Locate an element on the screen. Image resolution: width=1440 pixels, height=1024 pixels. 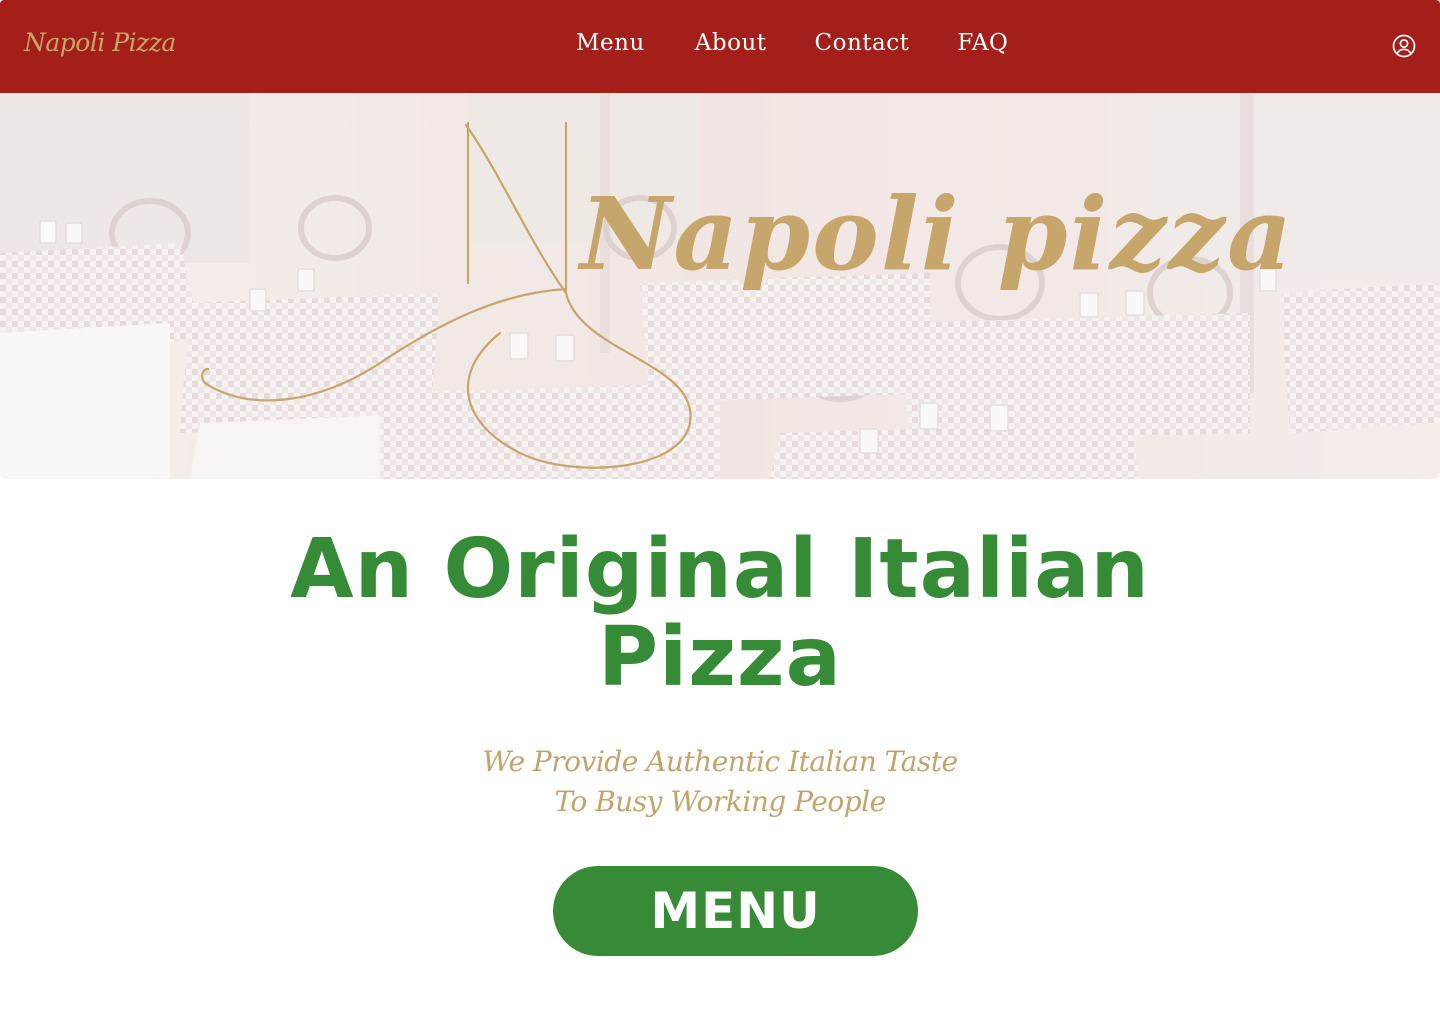
hero-logo-text: Napoli pizza is located at coordinates (937, 234).